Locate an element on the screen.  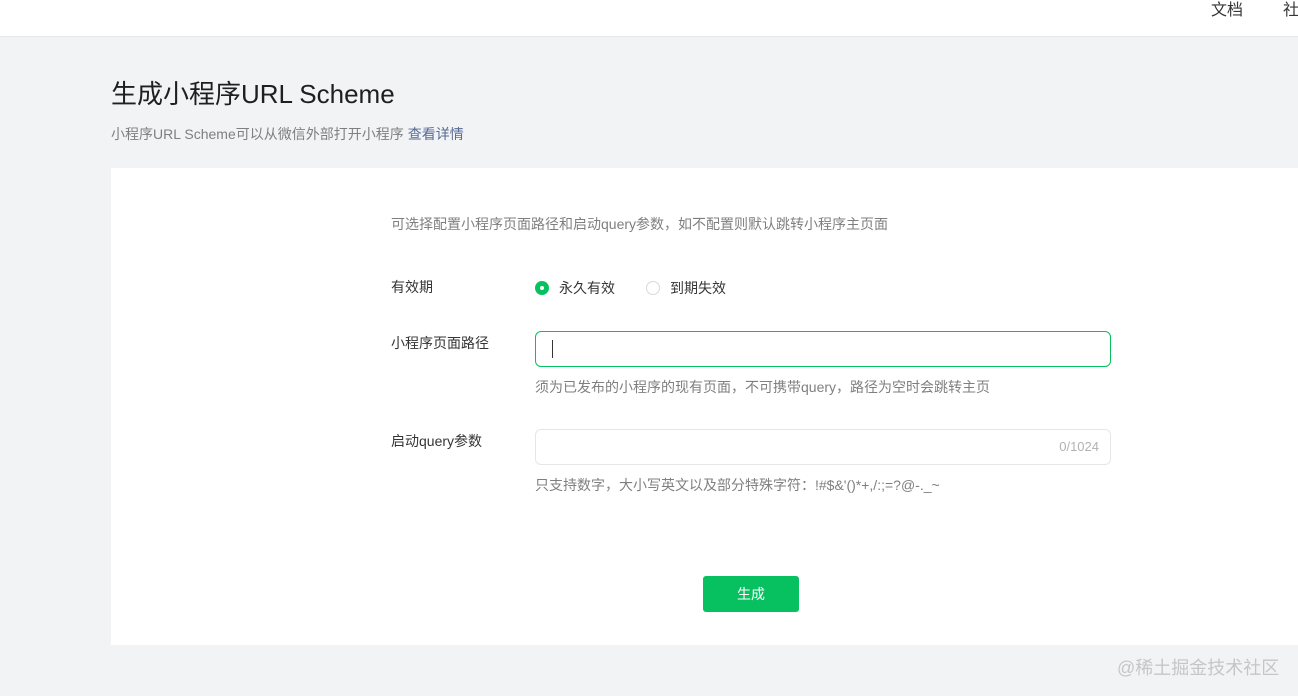
radio-checked-icon is located at coordinates (542, 288).